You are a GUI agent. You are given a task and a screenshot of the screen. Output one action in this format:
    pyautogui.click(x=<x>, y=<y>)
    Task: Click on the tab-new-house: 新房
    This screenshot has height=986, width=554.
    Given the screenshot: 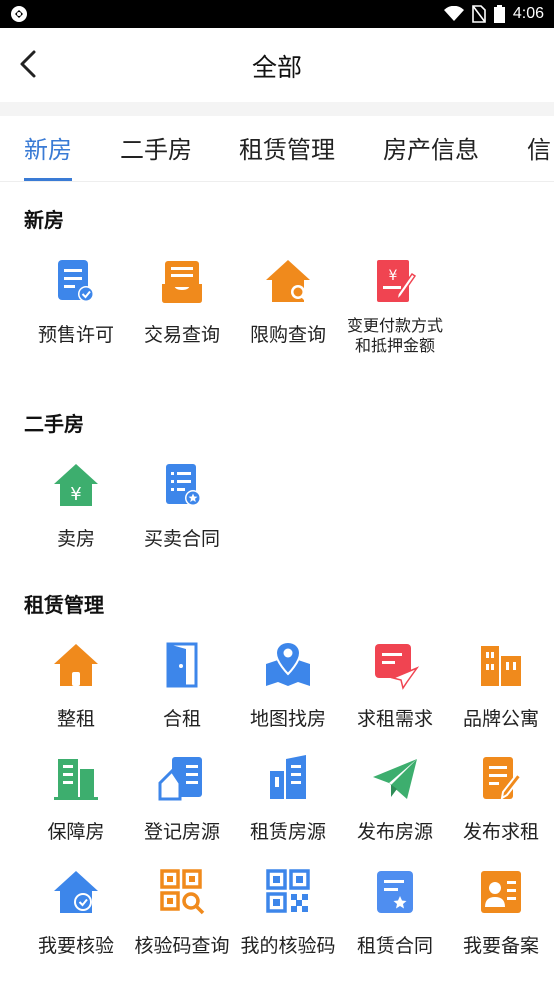 What is the action you would take?
    pyautogui.click(x=48, y=147)
    